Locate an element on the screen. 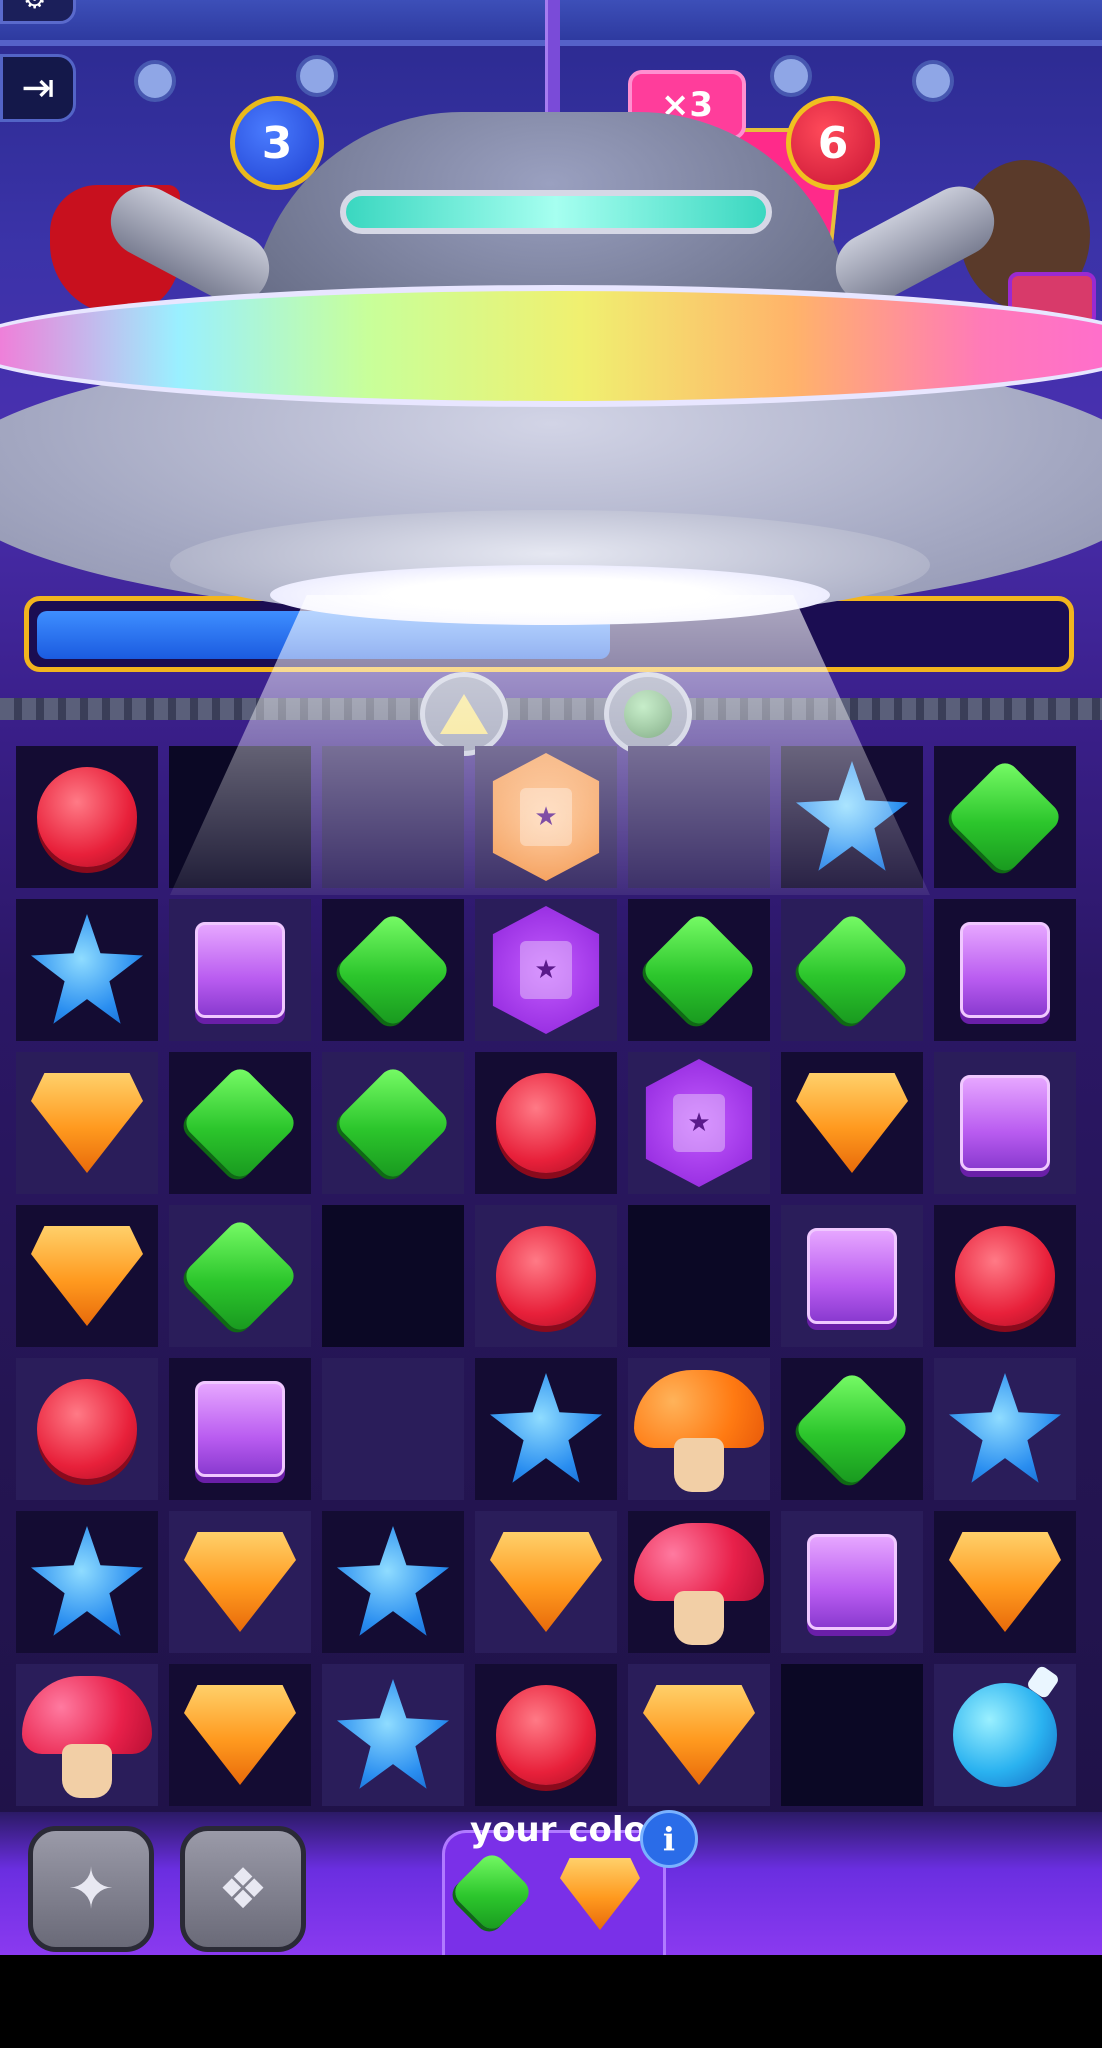  bomb-gem is located at coordinates (1005, 1735).